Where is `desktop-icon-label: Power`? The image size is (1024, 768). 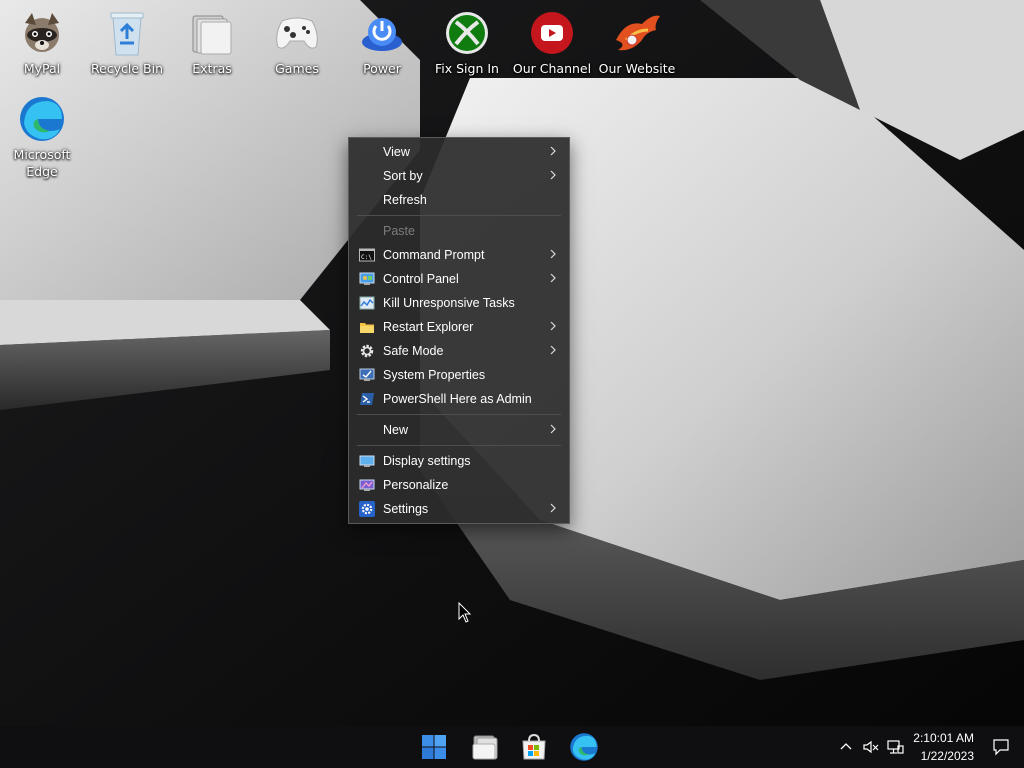 desktop-icon-label: Power is located at coordinates (382, 68).